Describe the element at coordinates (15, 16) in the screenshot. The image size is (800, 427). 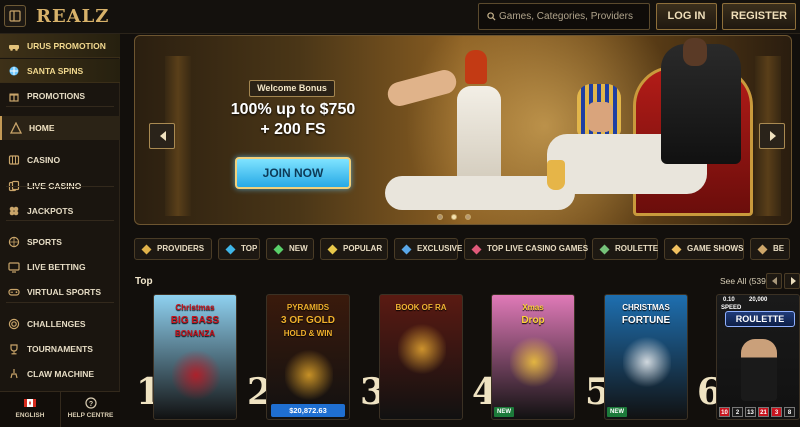
I see `menu-toggle-button` at that location.